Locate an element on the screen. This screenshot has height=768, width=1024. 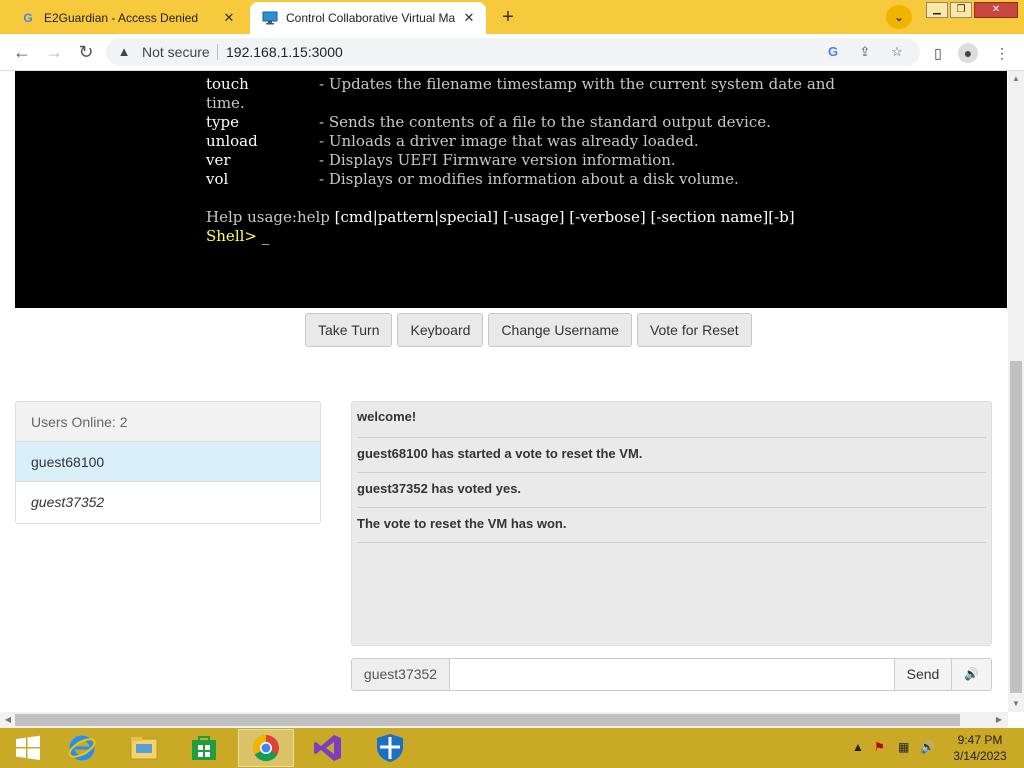
clock-time: 9:47 PM is located at coordinates (980, 740).